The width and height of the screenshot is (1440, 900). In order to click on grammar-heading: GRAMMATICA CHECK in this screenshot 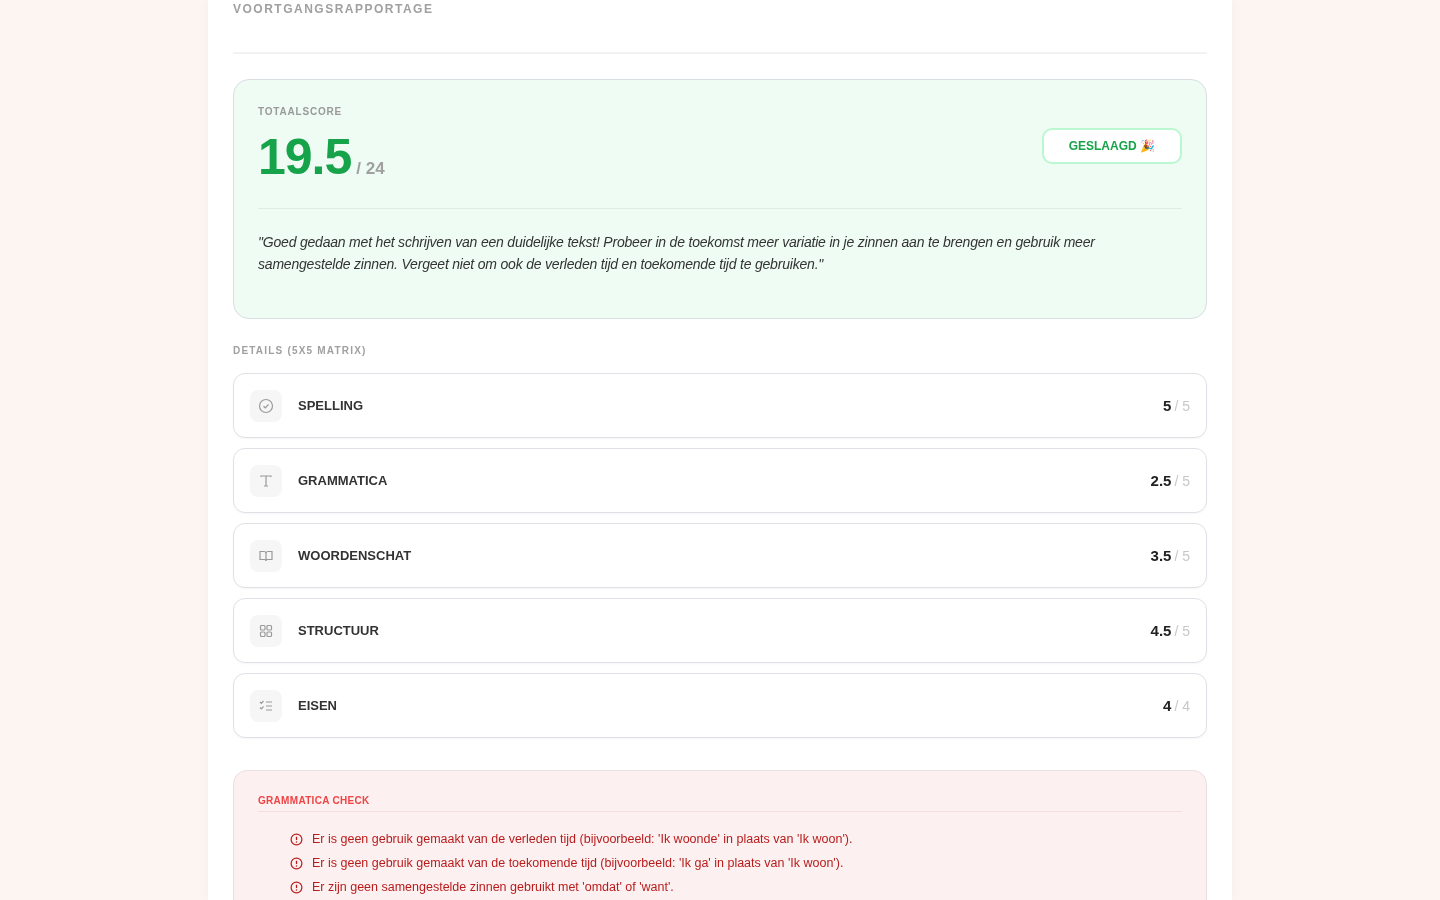, I will do `click(720, 803)`.